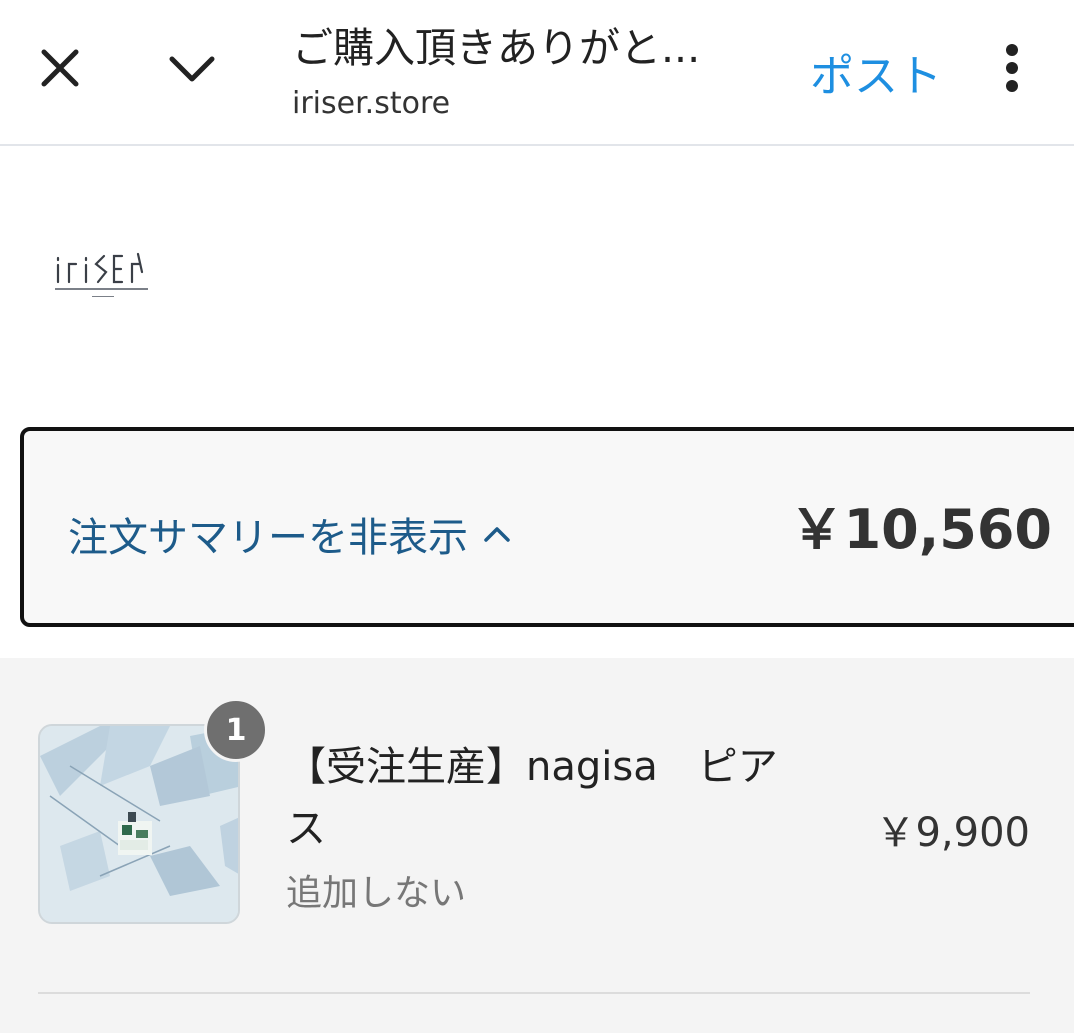 The image size is (1074, 1033). What do you see at coordinates (876, 72) in the screenshot?
I see `post-button: ポスト` at bounding box center [876, 72].